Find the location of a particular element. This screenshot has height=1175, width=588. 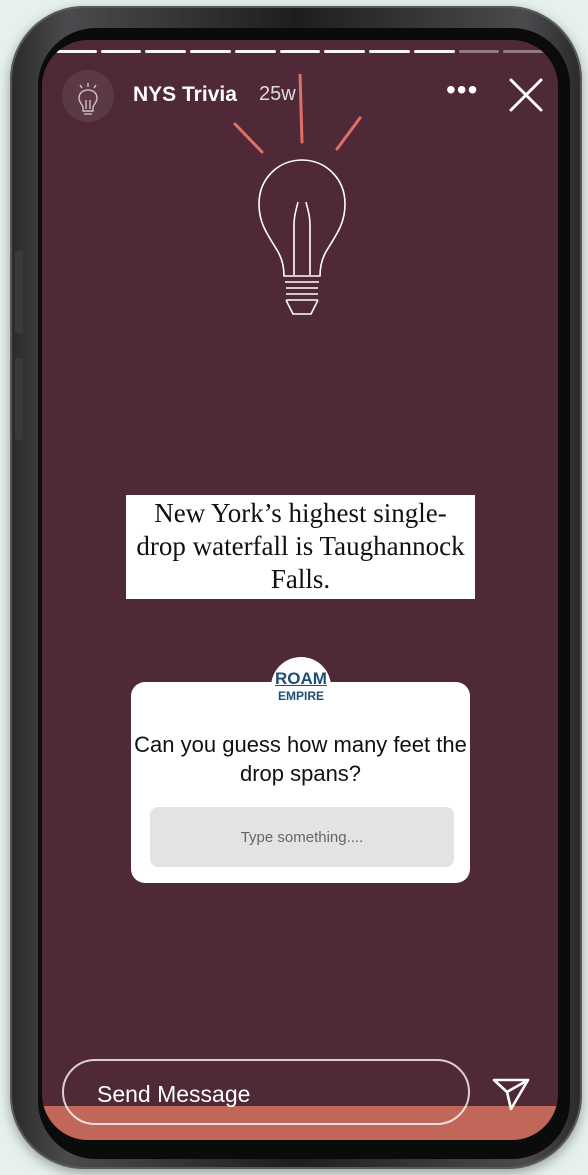

volume-up-button is located at coordinates (19, 292).